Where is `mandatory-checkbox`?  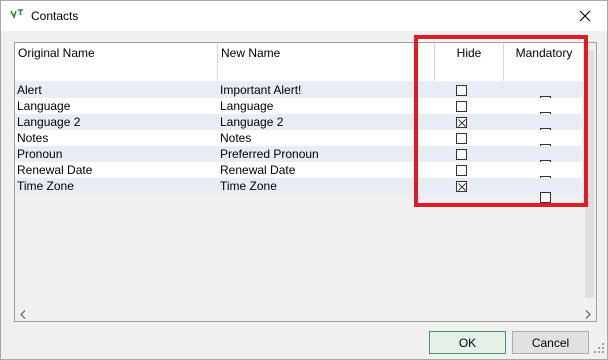
mandatory-checkbox is located at coordinates (545, 197).